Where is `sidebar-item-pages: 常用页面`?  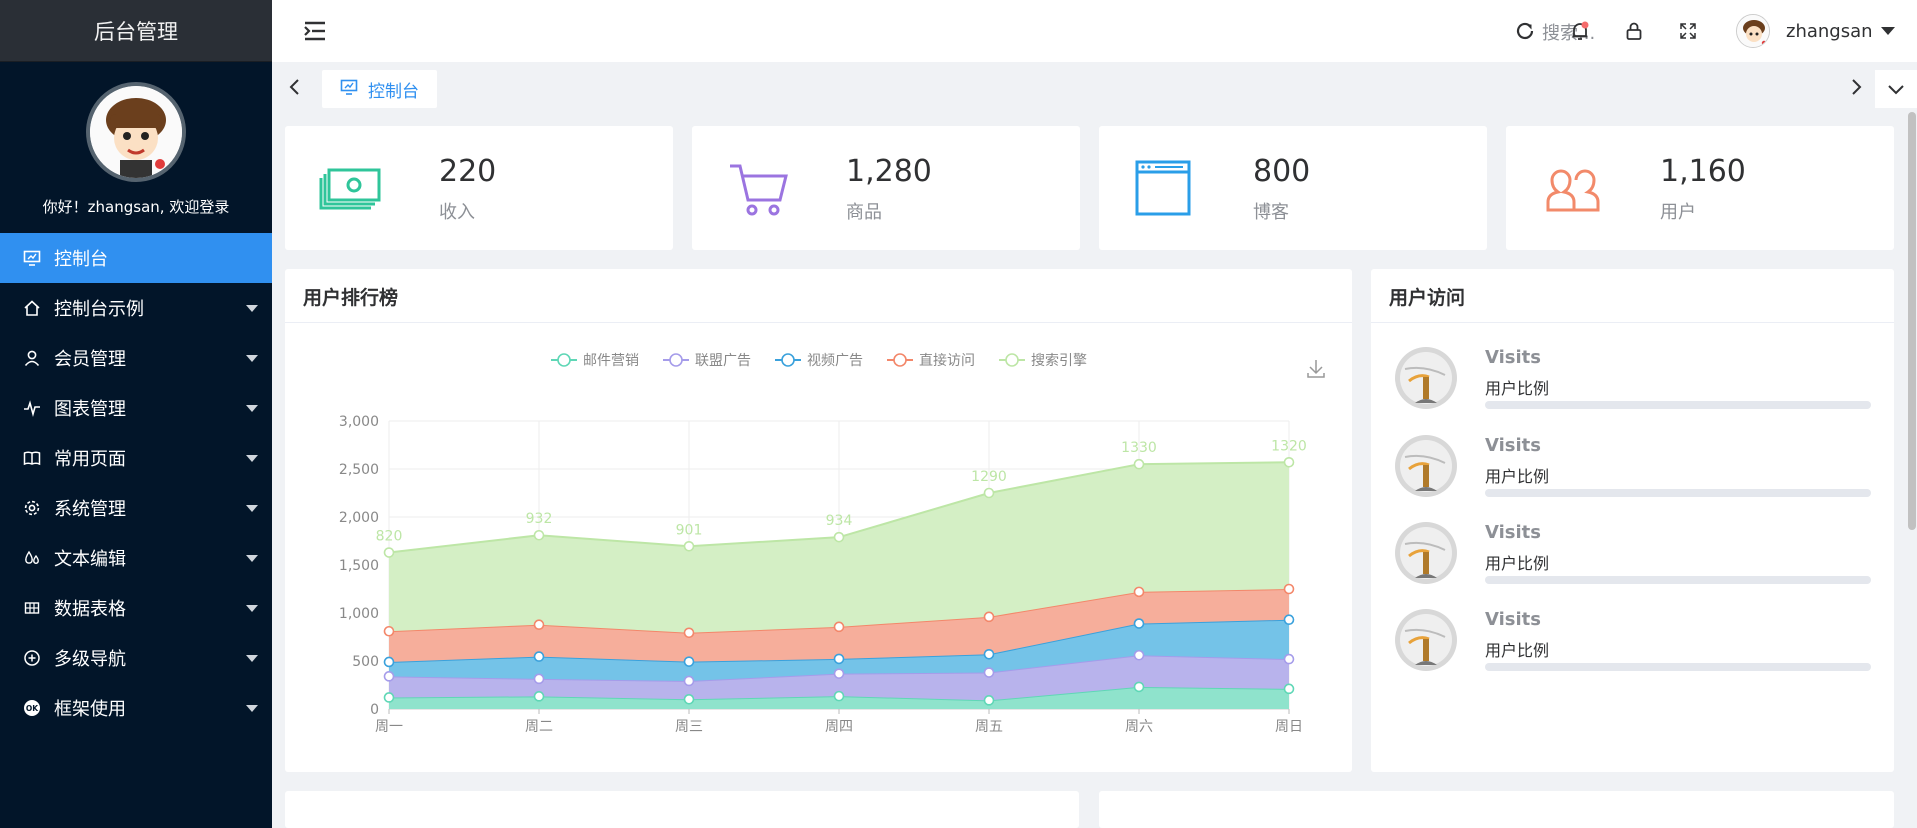 sidebar-item-pages: 常用页面 is located at coordinates (136, 458).